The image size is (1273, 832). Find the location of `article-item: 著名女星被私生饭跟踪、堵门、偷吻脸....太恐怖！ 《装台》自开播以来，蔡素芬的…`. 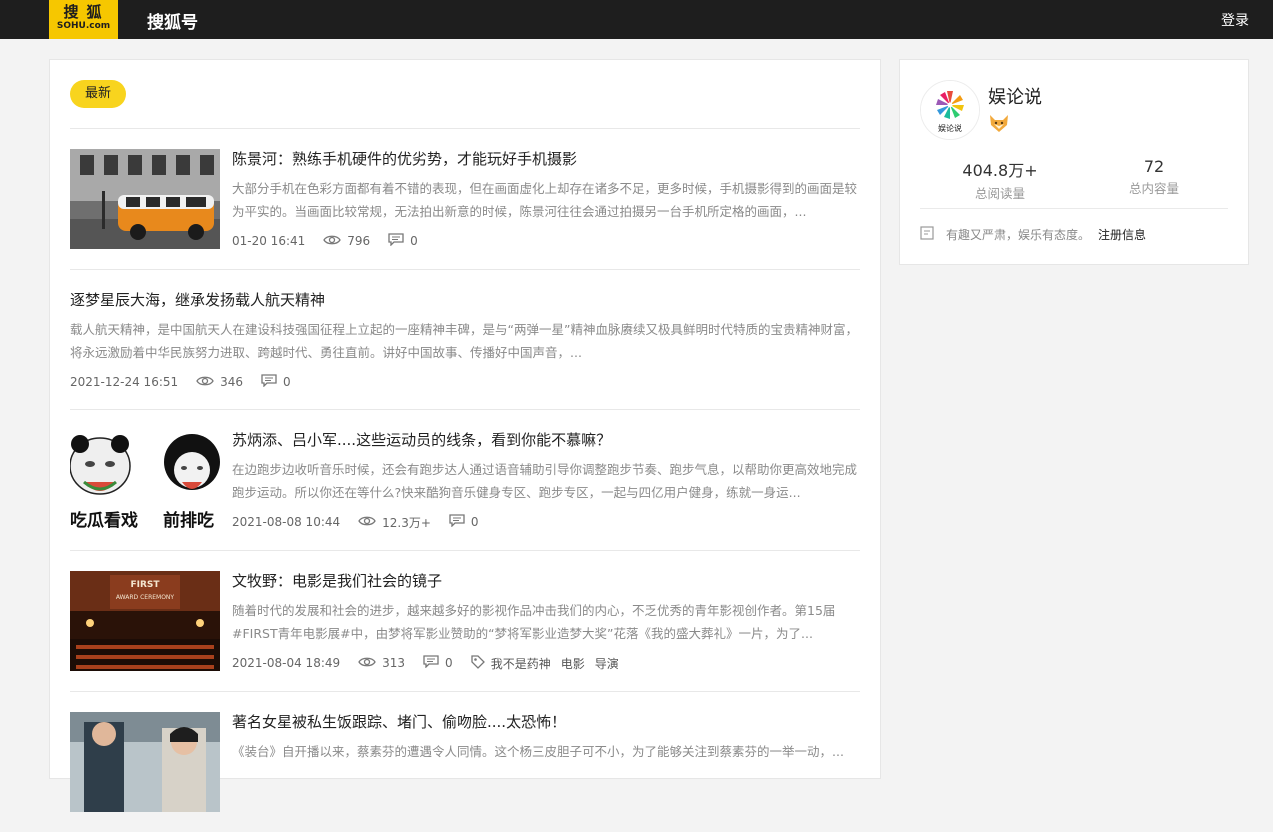

article-item: 著名女星被私生饭跟踪、堵门、偷吻脸....太恐怖！ 《装台》自开播以来，蔡素芬的… is located at coordinates (465, 772).